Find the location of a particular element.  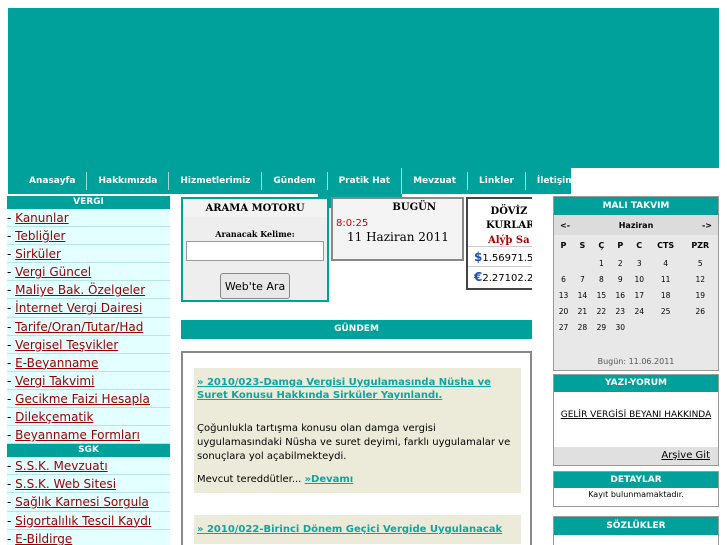

nav-hakkimizda: Hakkımızda is located at coordinates (128, 181).